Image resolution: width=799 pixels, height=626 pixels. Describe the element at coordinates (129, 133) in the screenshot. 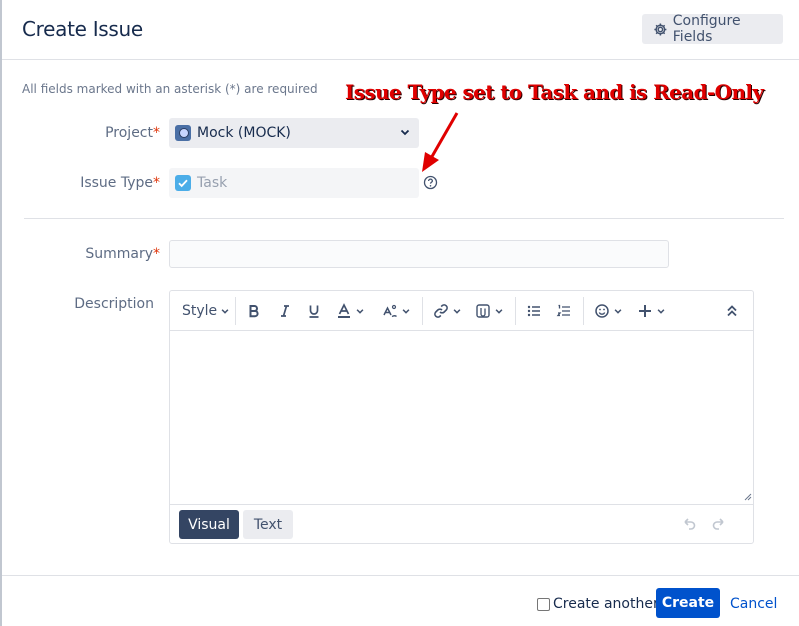

I see `project-label-text: Project` at that location.